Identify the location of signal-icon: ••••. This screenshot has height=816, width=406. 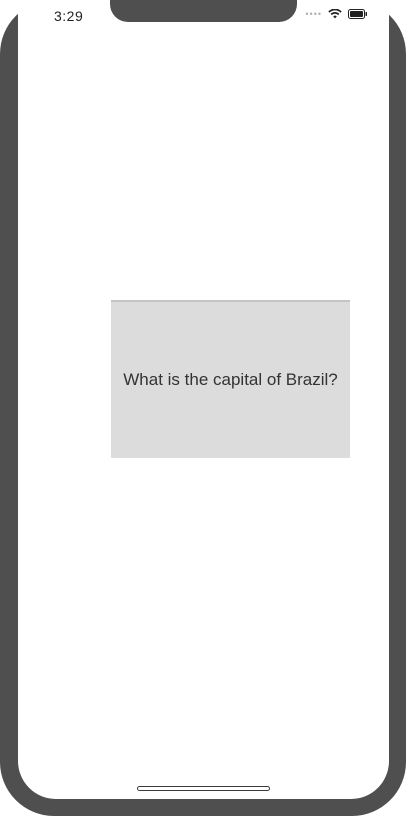
(313, 14).